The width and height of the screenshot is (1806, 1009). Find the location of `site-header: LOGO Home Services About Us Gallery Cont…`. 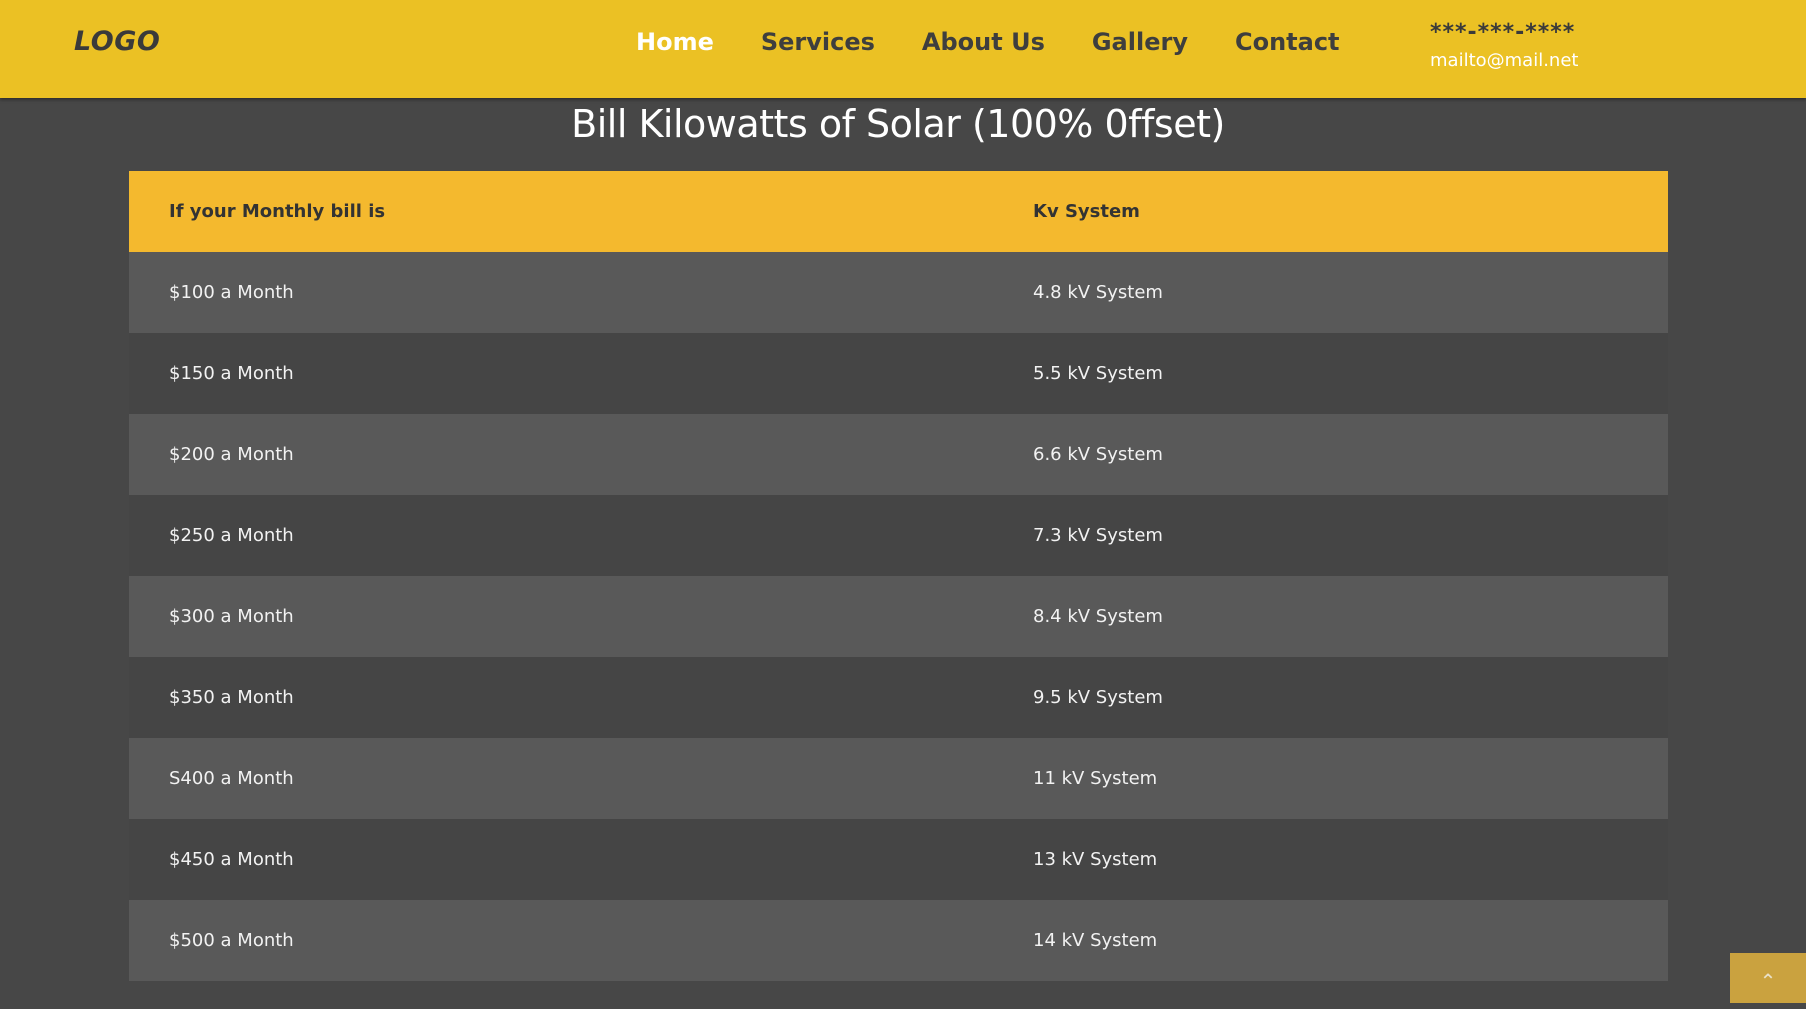

site-header: LOGO Home Services About Us Gallery Cont… is located at coordinates (903, 49).